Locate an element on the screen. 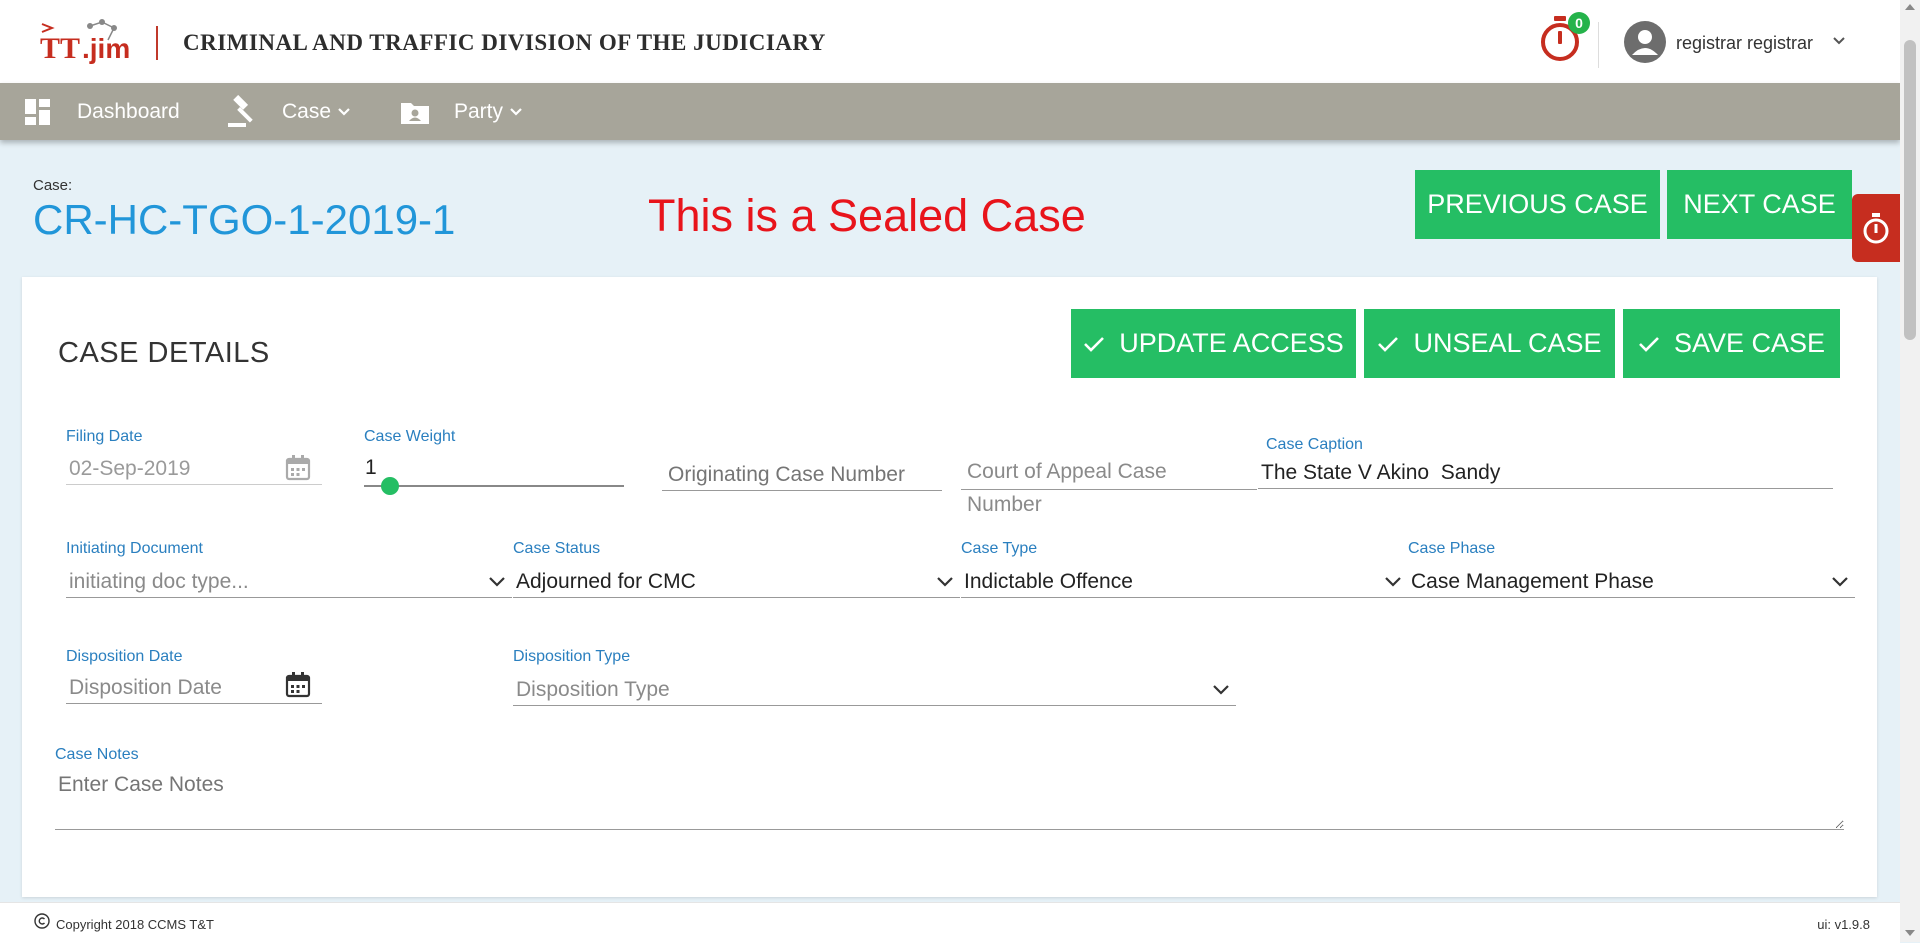  court-of-appeal-placeholder-line2: Number is located at coordinates (1004, 504).